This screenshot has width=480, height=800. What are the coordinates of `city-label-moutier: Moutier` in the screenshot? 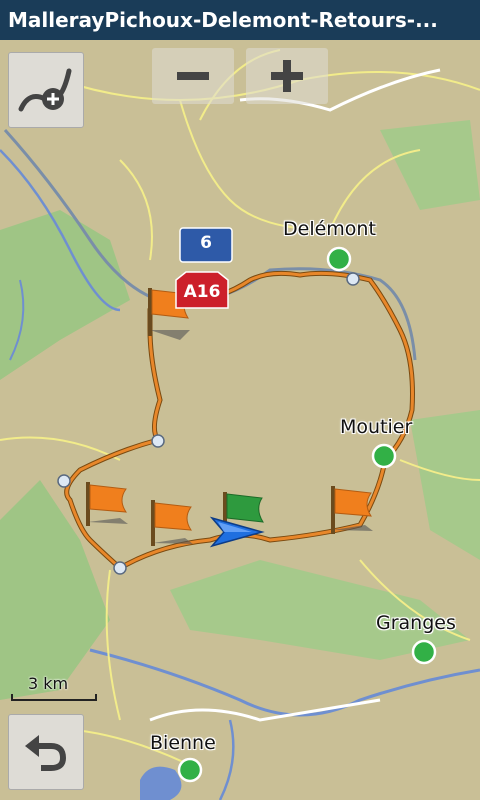 It's located at (376, 427).